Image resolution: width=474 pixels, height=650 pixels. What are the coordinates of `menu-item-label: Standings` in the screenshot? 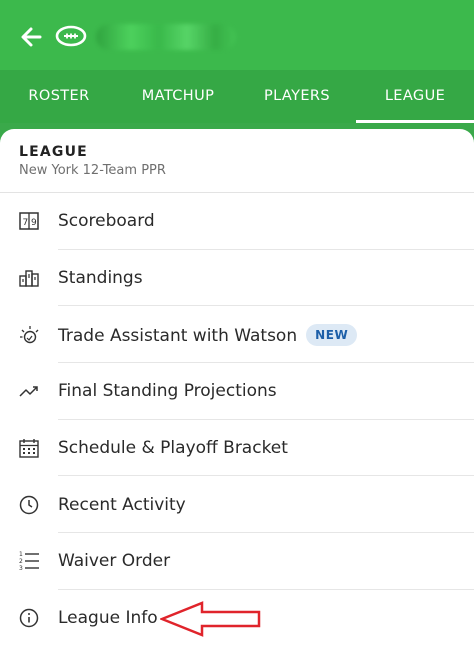 It's located at (100, 278).